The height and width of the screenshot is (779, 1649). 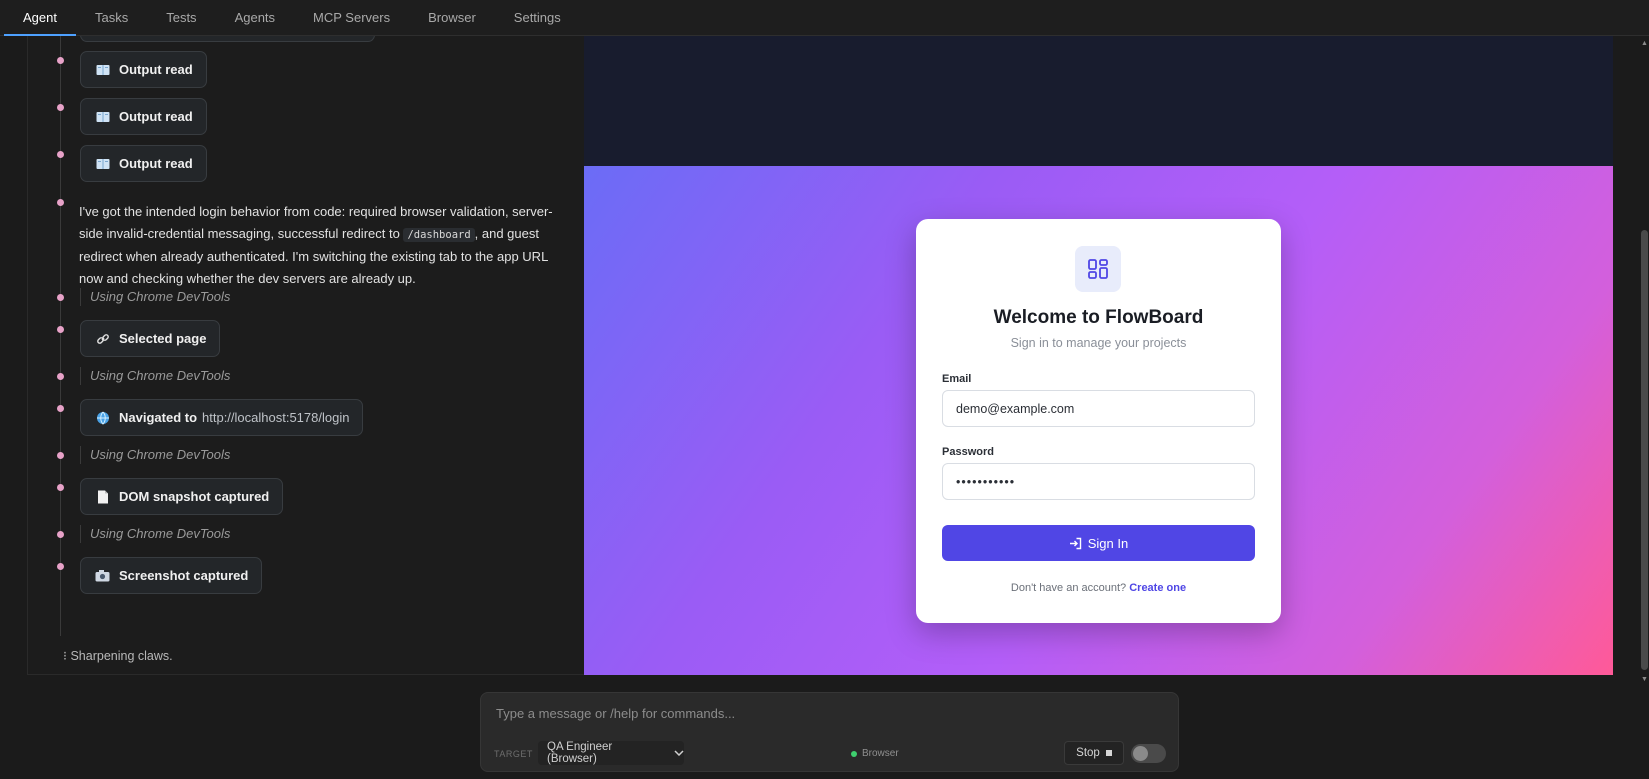 I want to click on timeline-rail, so click(x=60, y=336).